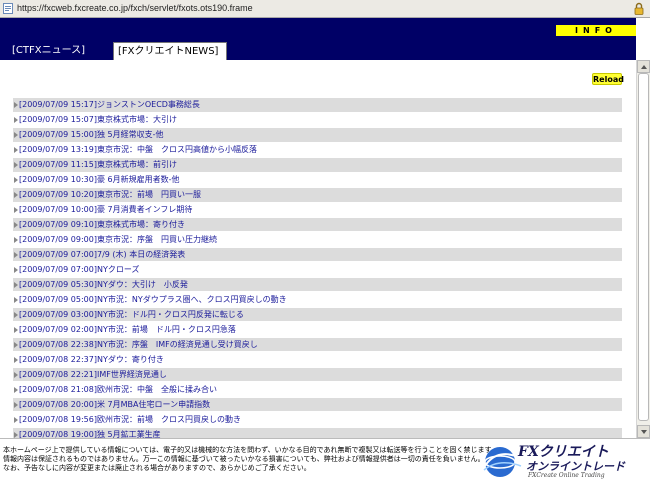 The width and height of the screenshot is (650, 482). What do you see at coordinates (148, 105) in the screenshot?
I see `news-title-link: ジョンストンOECD事務総長` at bounding box center [148, 105].